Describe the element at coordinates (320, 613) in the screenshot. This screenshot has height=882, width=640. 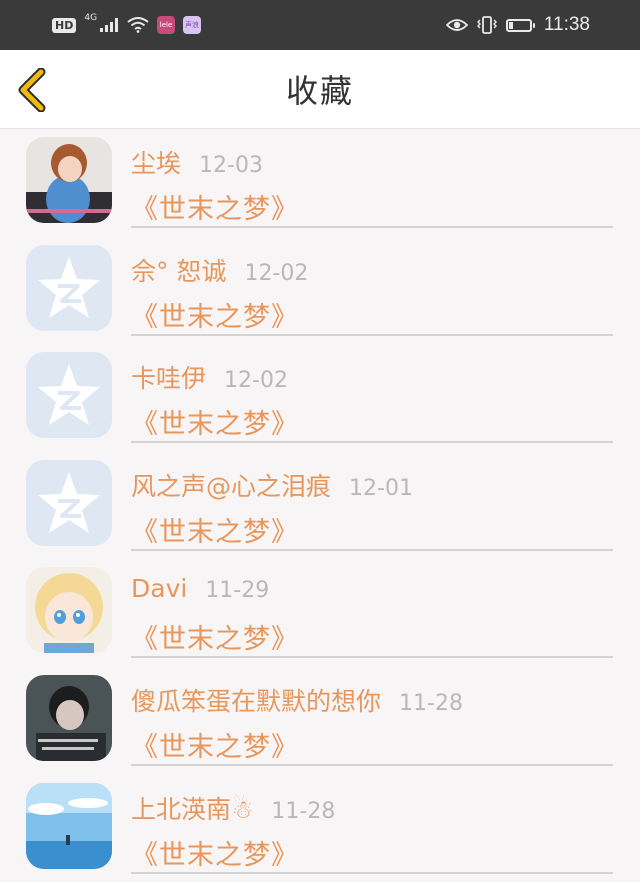
I see `list-item: Davi 11-29 《世末之梦》` at that location.